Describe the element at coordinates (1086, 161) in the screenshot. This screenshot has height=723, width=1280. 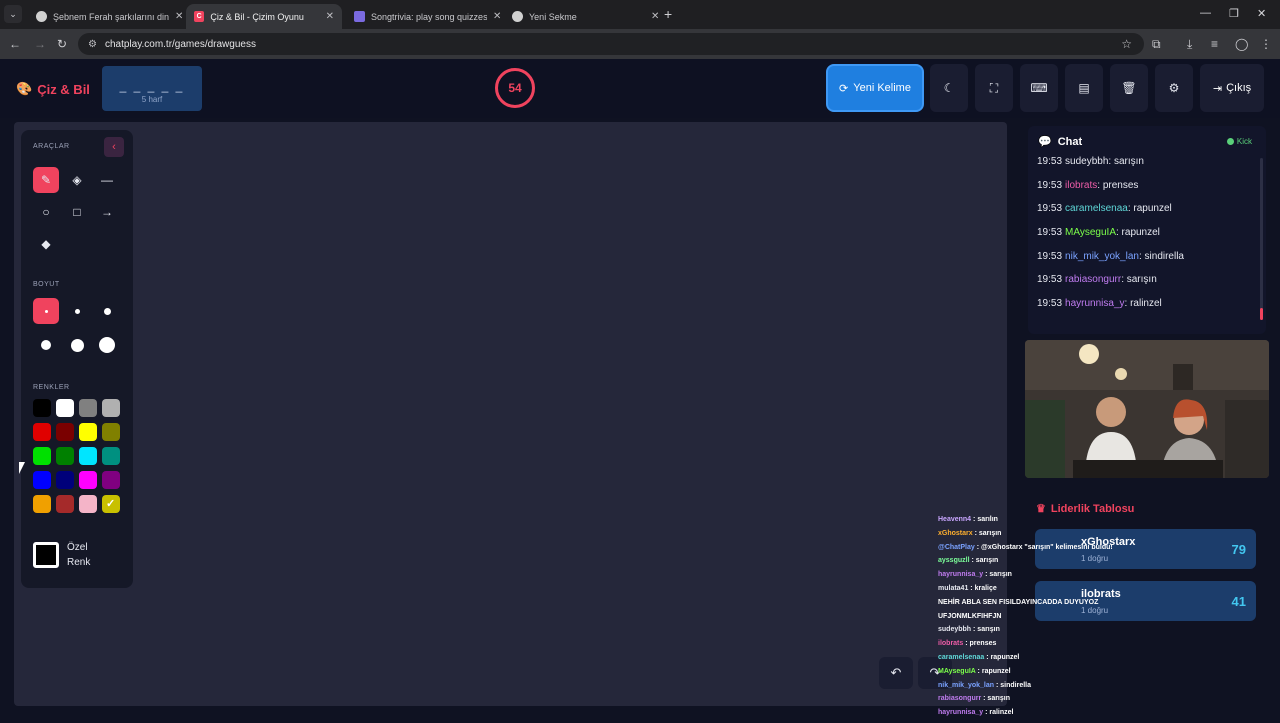
I see `message-user: sudeyb­bh` at that location.